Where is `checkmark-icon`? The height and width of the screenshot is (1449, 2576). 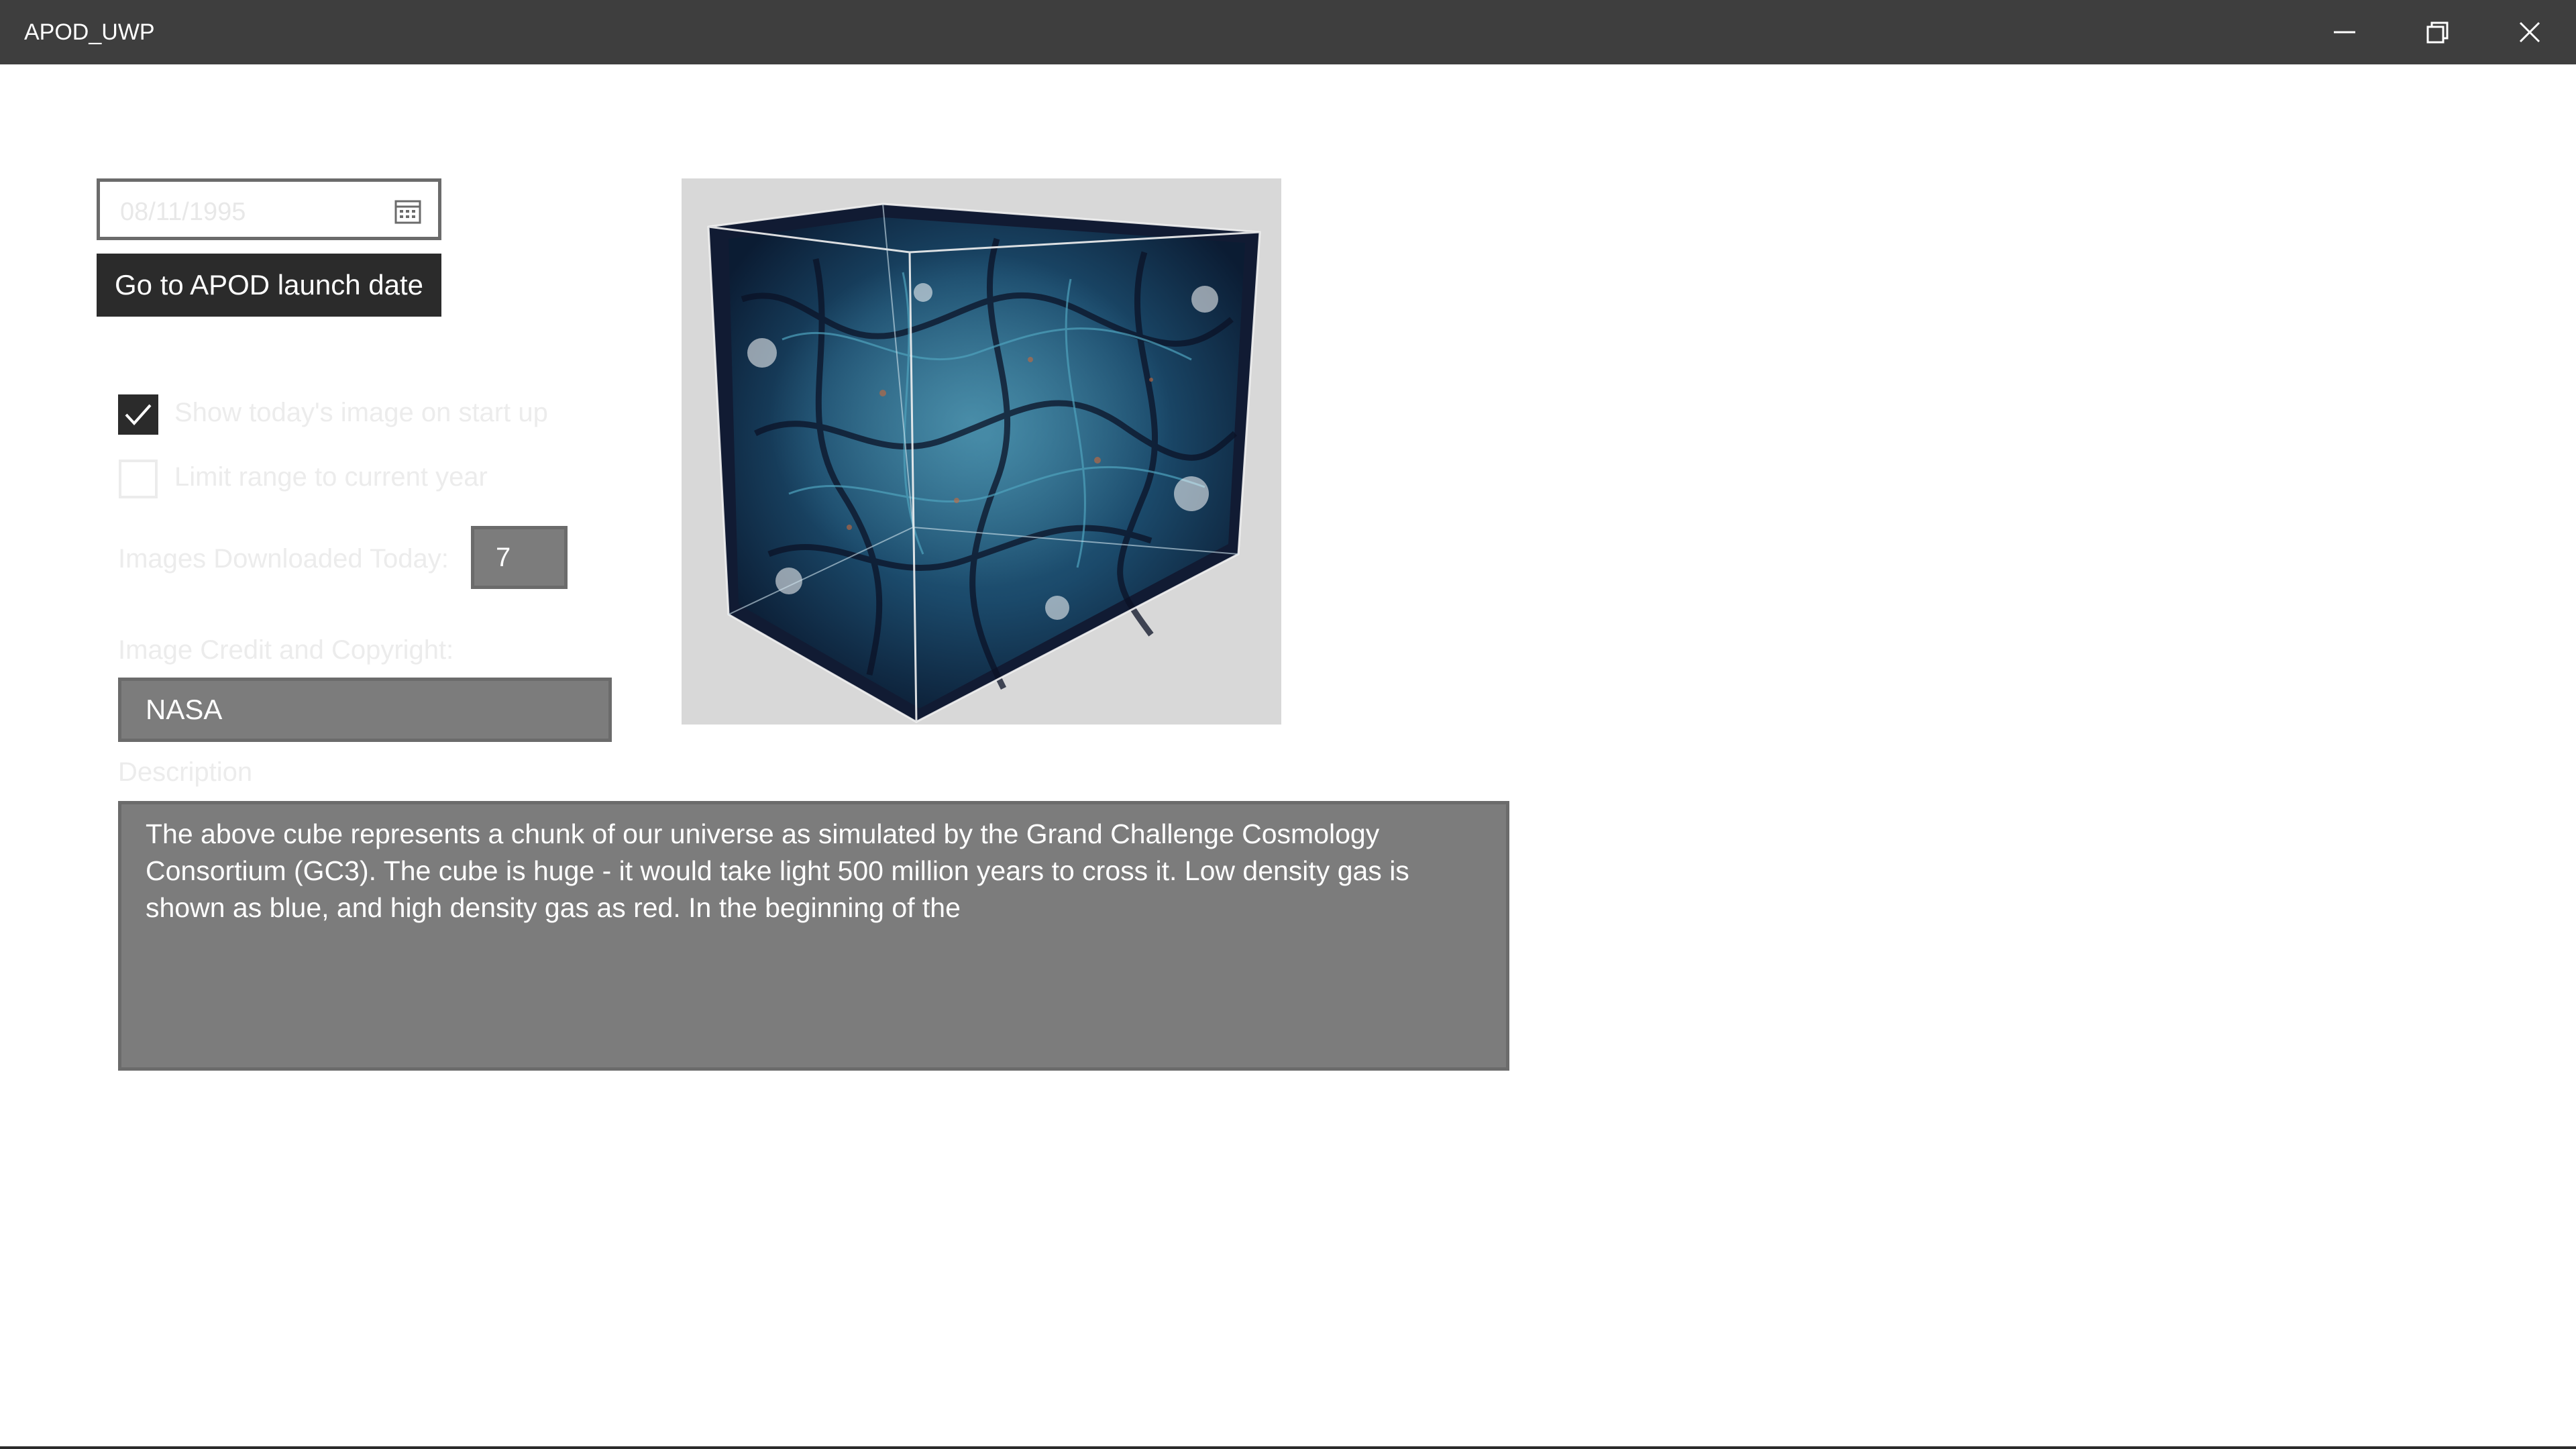
checkmark-icon is located at coordinates (138, 414).